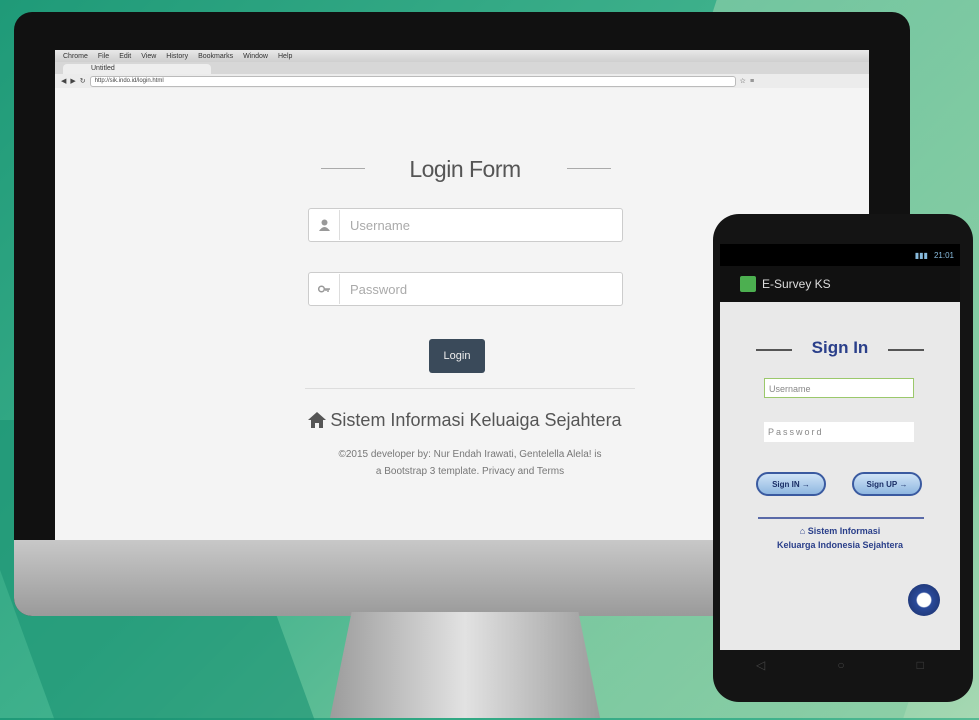  I want to click on phone-nav-bar: ◁ ○ □, so click(840, 665).